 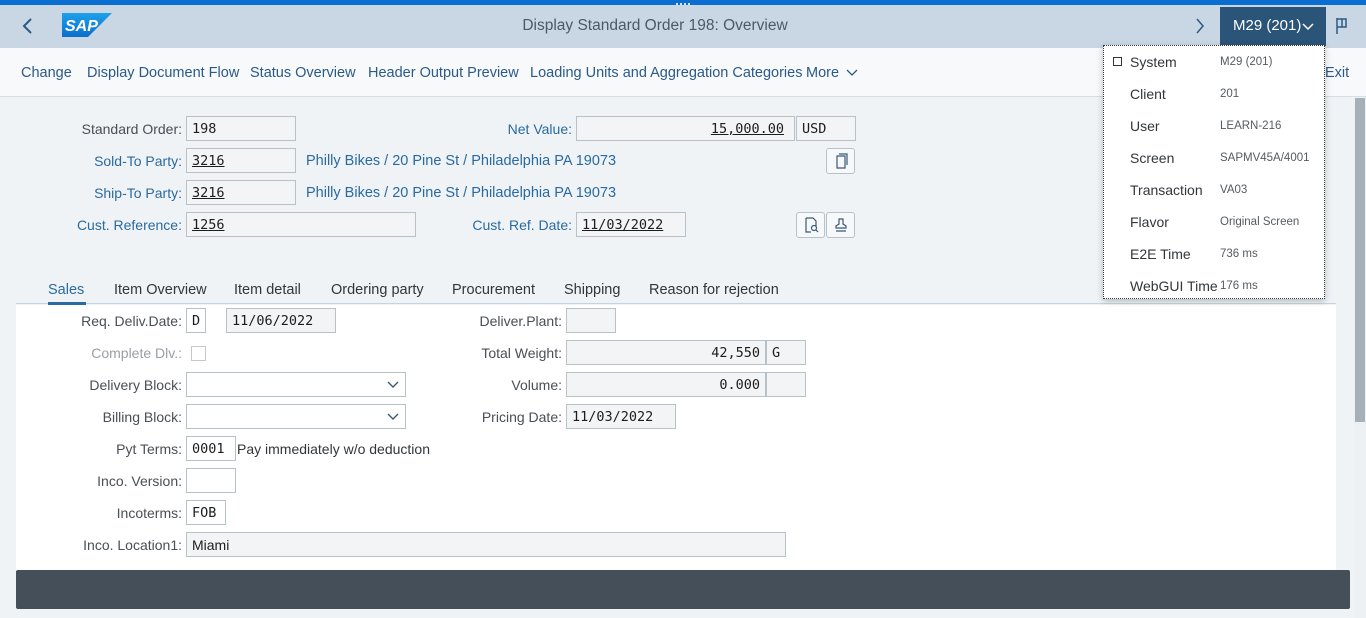 I want to click on billing-block-select, so click(x=296, y=416).